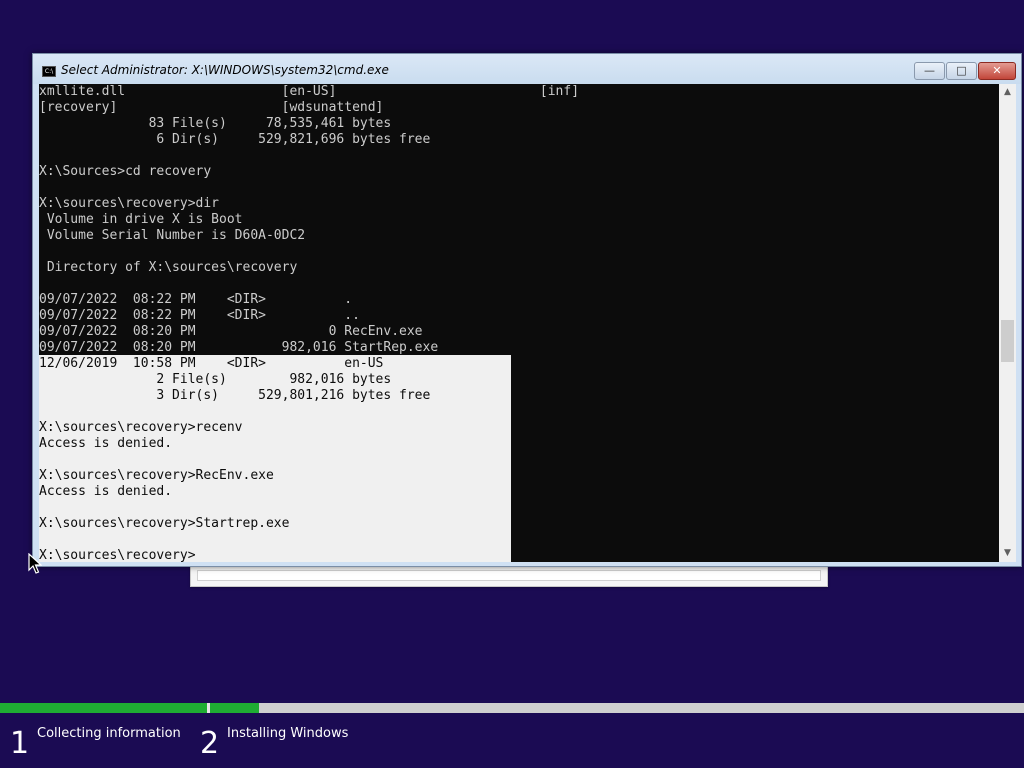 Image resolution: width=1024 pixels, height=768 pixels. What do you see at coordinates (35, 563) in the screenshot?
I see `mouse-pointer-icon` at bounding box center [35, 563].